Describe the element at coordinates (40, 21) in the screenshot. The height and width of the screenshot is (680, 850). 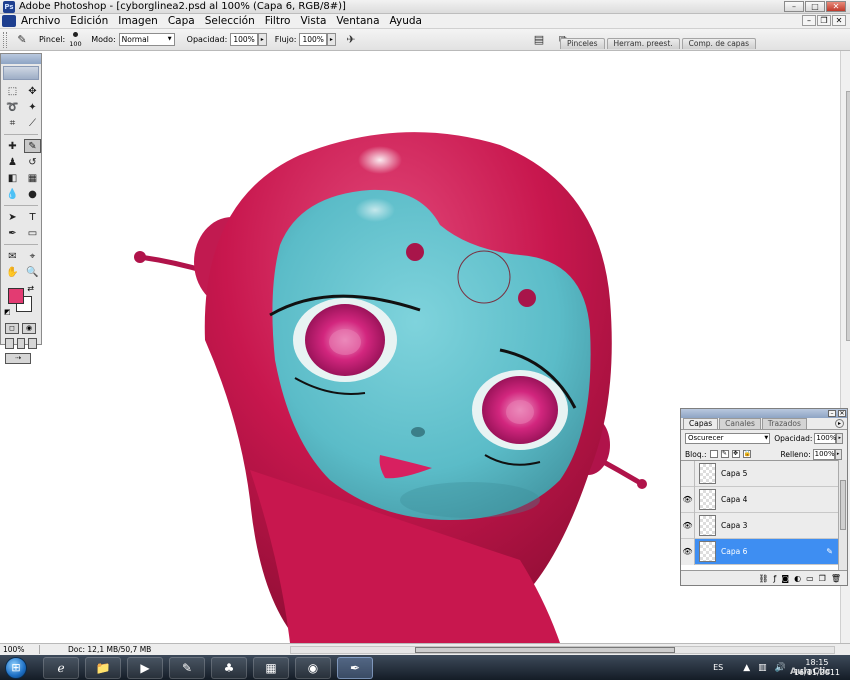
I see `menu-archivo: Archivo` at that location.